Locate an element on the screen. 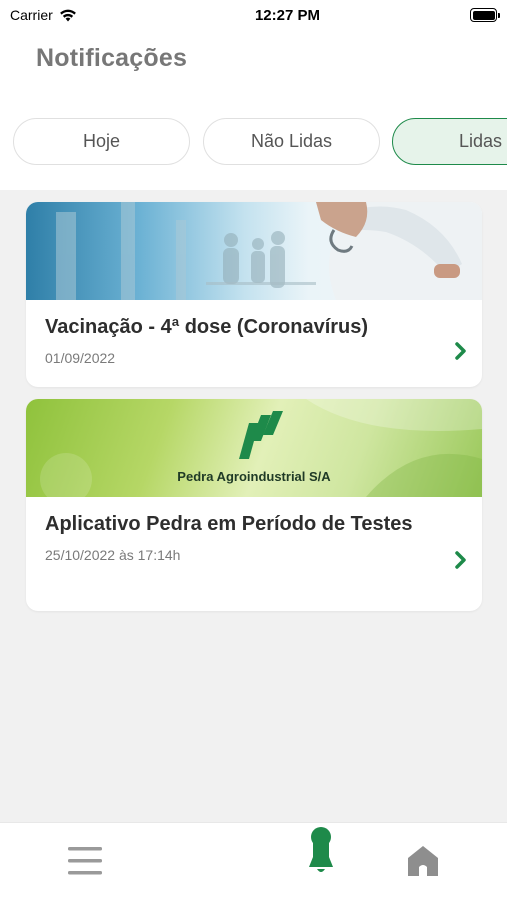  bottom-nav is located at coordinates (253, 861).